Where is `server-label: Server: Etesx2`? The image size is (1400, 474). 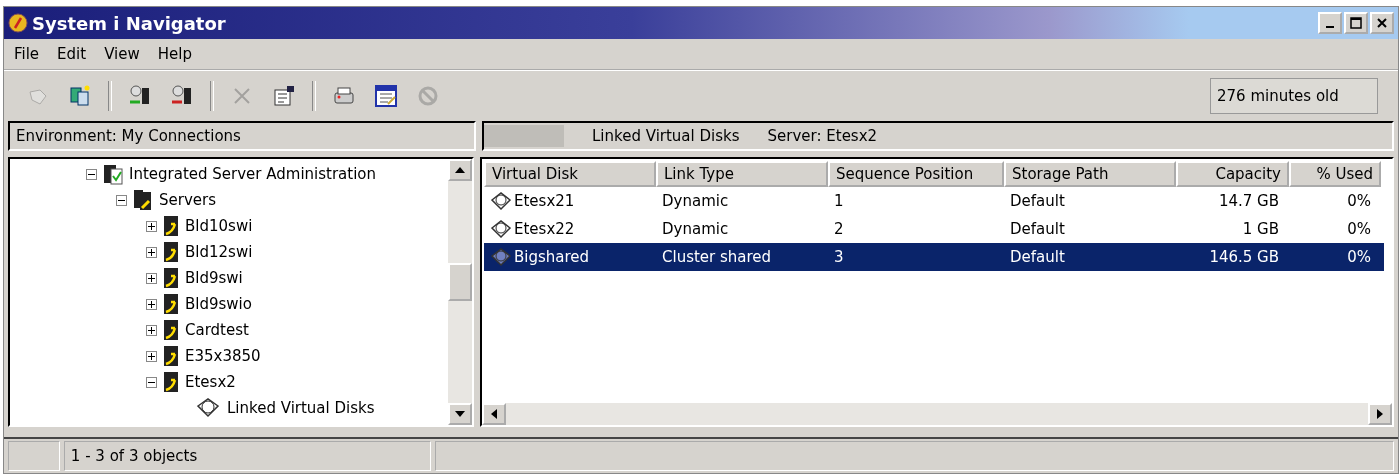 server-label: Server: Etesx2 is located at coordinates (822, 136).